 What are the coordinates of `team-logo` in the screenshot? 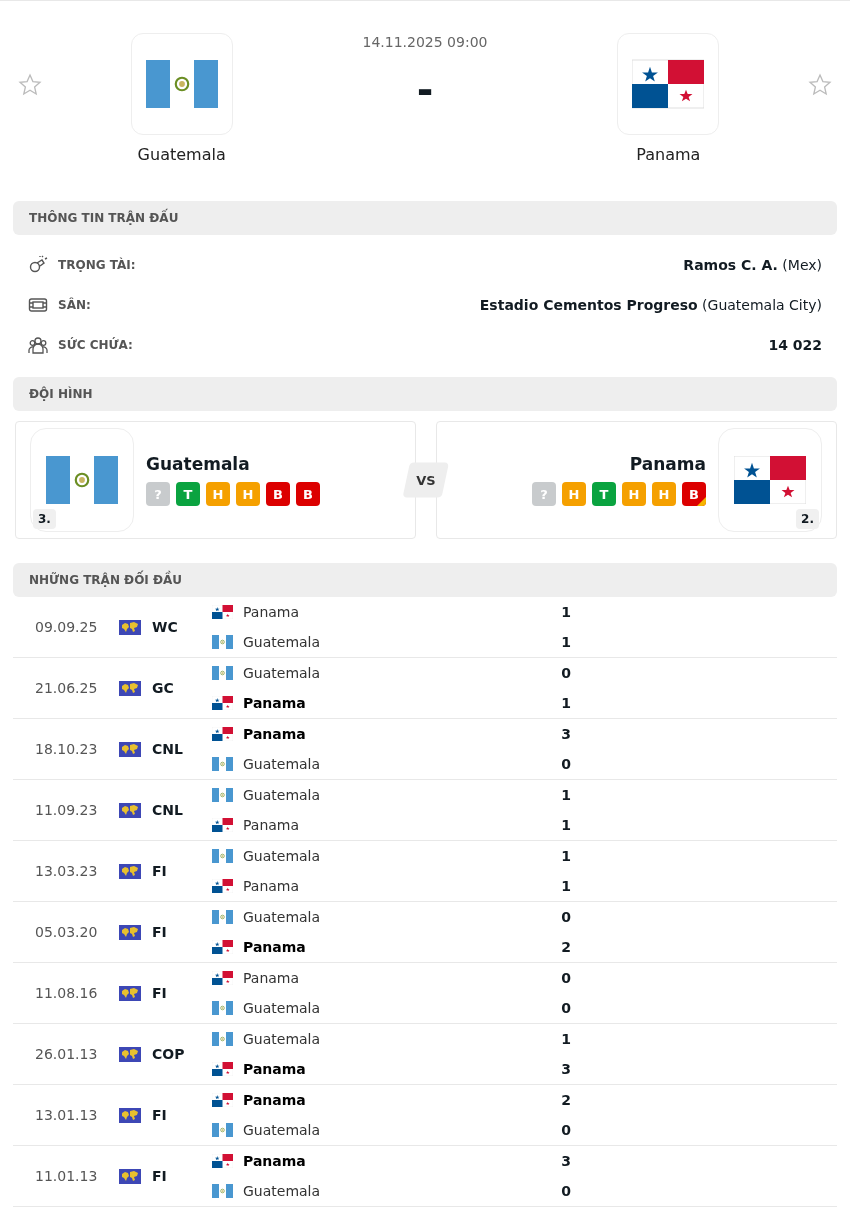 It's located at (668, 84).